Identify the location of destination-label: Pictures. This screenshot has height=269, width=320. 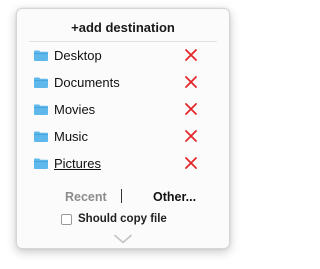
(77, 163).